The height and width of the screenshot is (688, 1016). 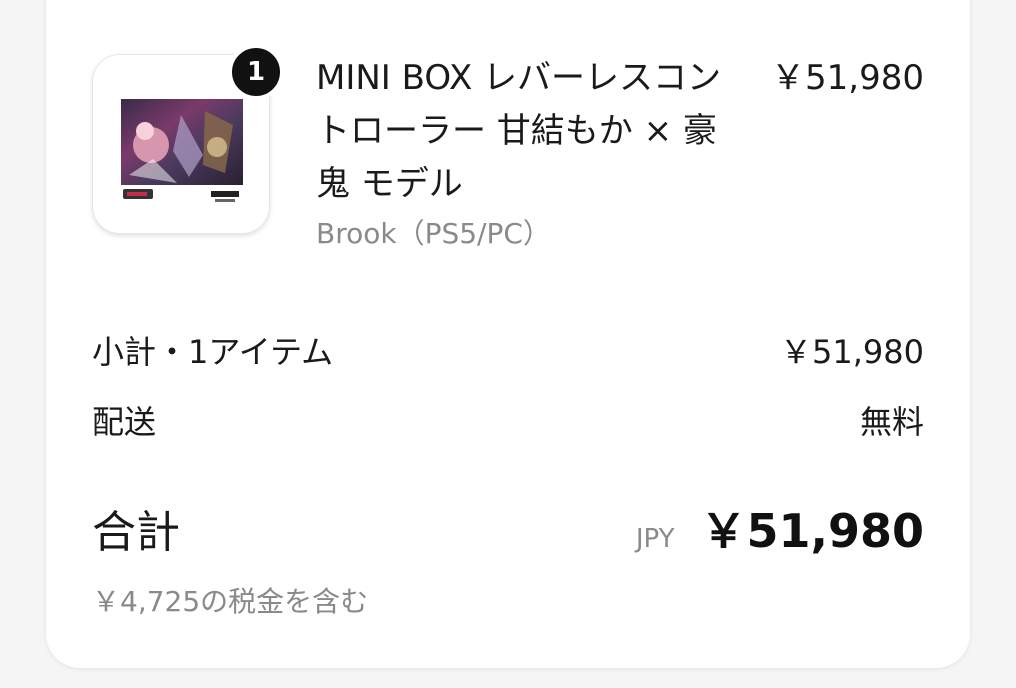 What do you see at coordinates (256, 72) in the screenshot?
I see `quantity-badge: 1` at bounding box center [256, 72].